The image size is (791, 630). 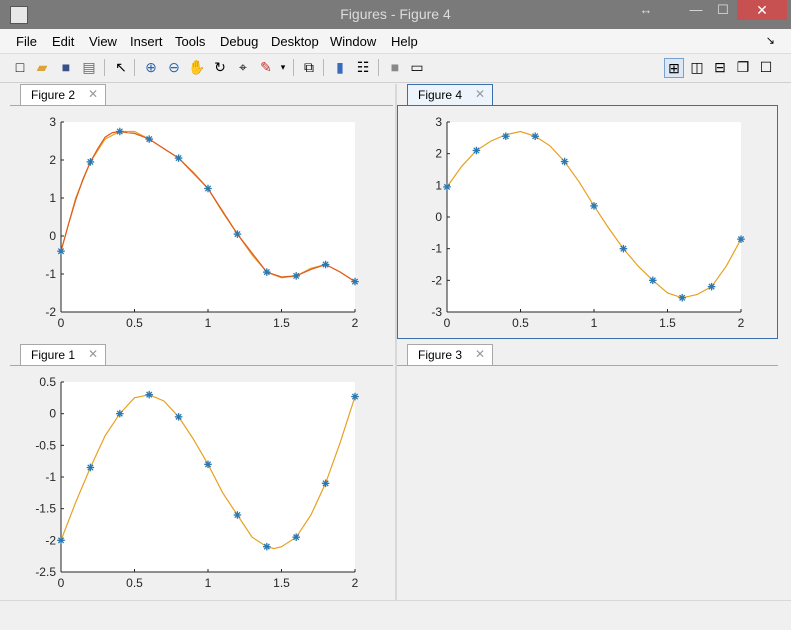 I want to click on rotate-icon: ↻, so click(x=220, y=67).